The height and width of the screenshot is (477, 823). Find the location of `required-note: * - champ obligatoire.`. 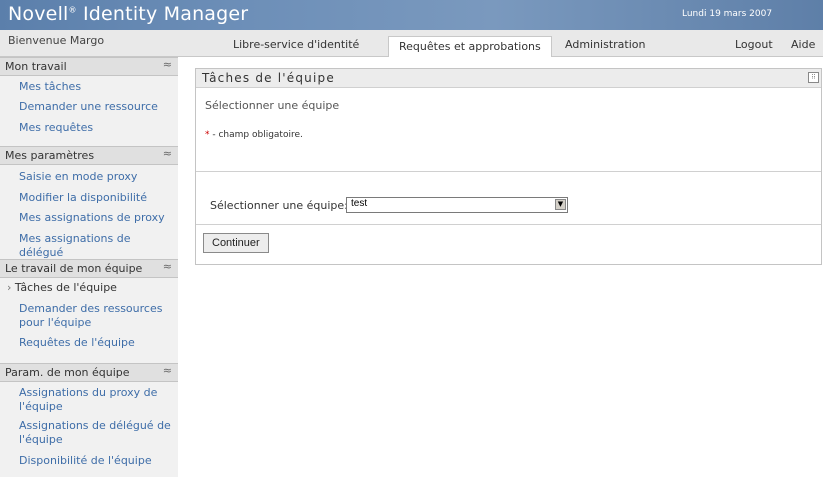

required-note: * - champ obligatoire. is located at coordinates (254, 135).